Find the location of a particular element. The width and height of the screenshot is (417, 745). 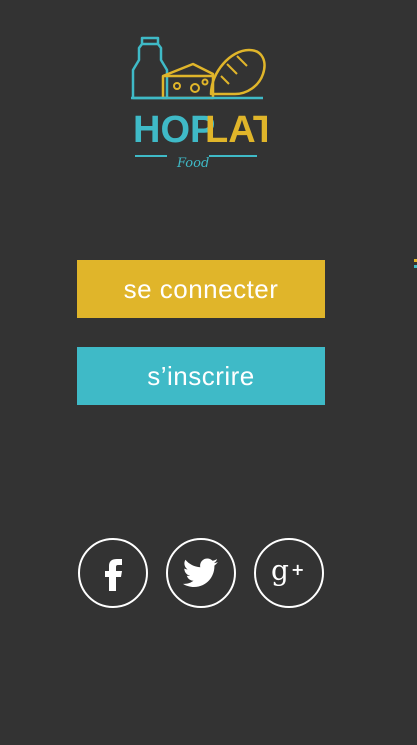

google-plus-login-button: g + is located at coordinates (289, 573).